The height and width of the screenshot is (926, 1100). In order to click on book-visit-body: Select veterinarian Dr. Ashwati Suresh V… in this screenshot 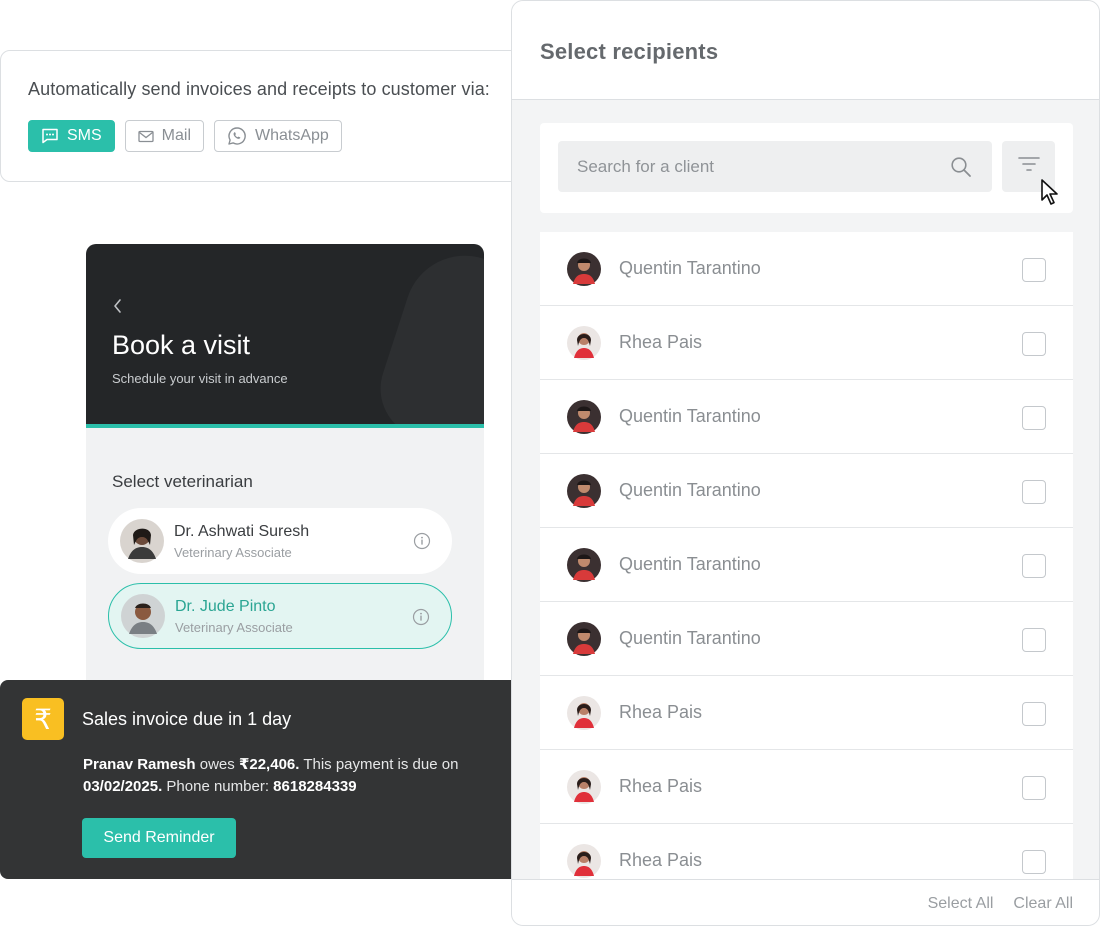, I will do `click(285, 538)`.